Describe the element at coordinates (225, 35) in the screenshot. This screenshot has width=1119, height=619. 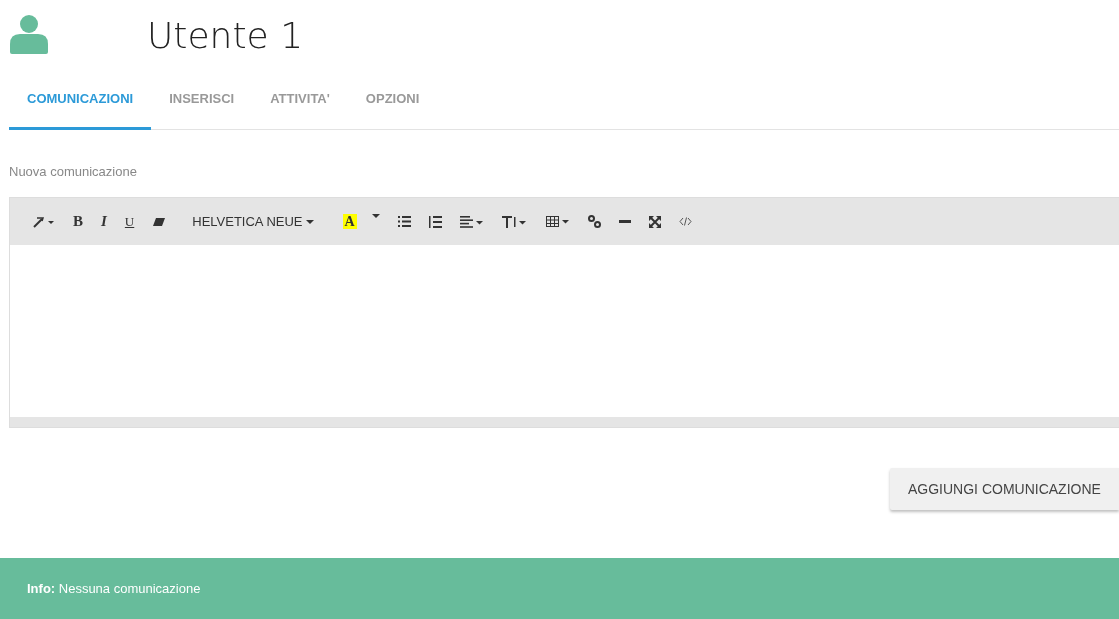
I see `page-title: Utente 1` at that location.